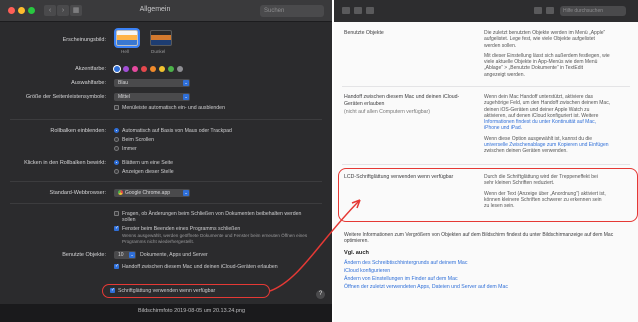 The width and height of the screenshot is (638, 322). I want to click on help-row-title: Benutzte Objekte, so click(364, 33).